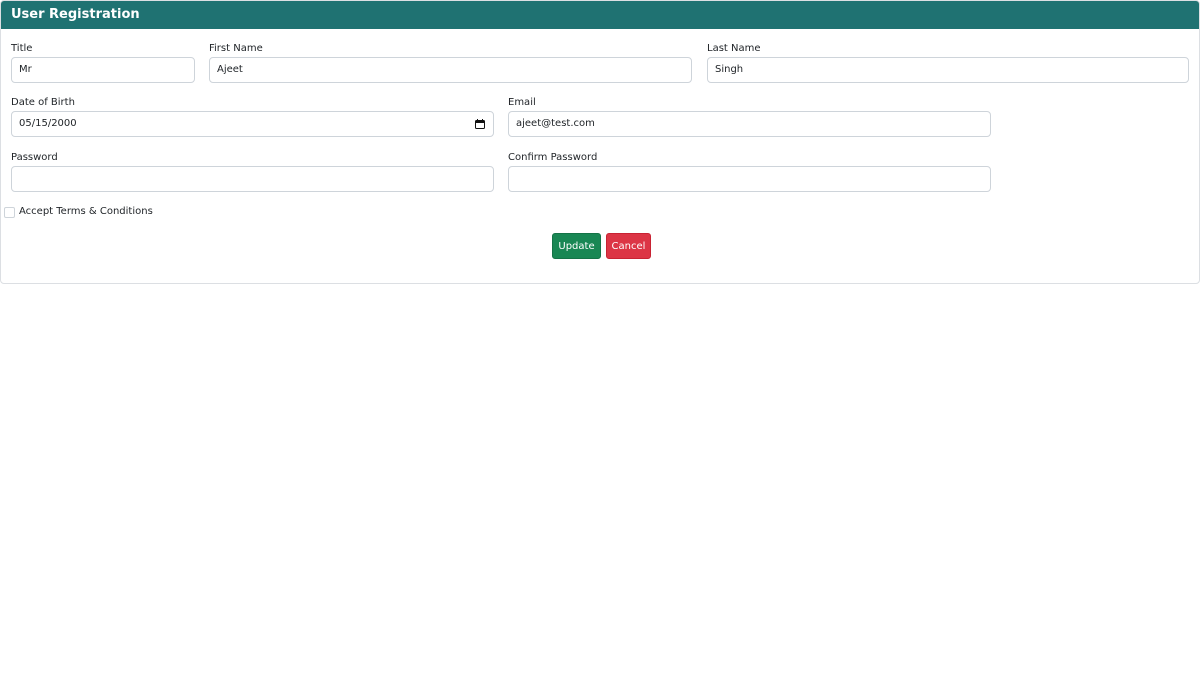  I want to click on last-name-label: Last Name, so click(734, 48).